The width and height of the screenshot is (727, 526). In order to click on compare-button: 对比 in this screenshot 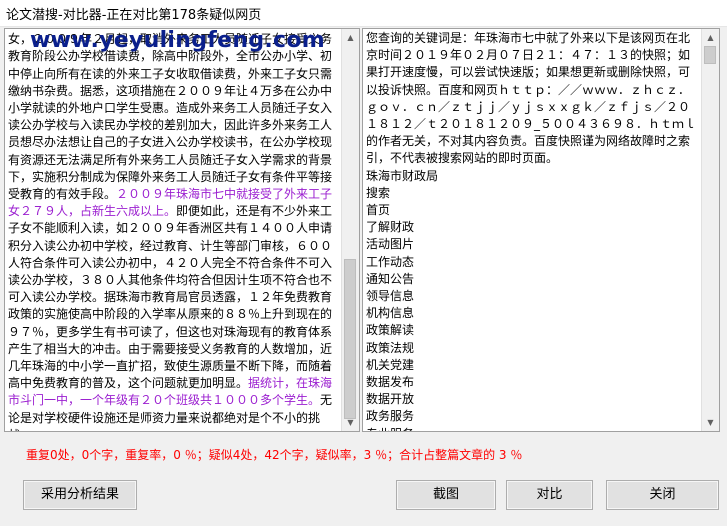, I will do `click(549, 495)`.